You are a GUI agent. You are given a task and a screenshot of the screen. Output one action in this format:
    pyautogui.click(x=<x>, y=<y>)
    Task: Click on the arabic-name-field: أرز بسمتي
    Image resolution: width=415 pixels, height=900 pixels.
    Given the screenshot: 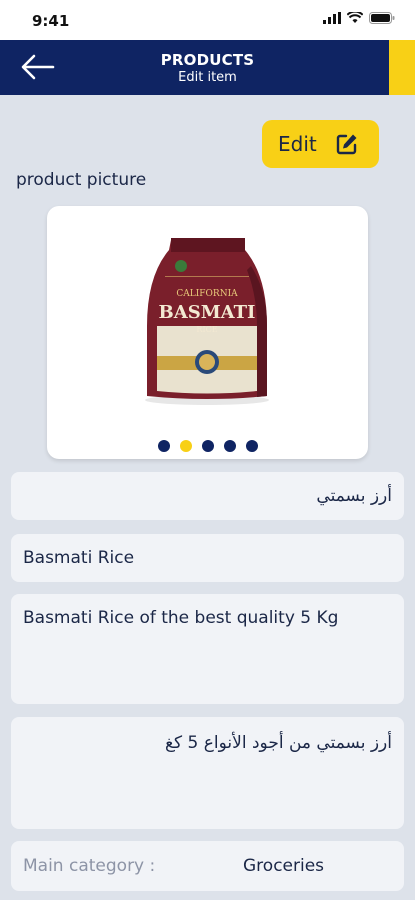 What is the action you would take?
    pyautogui.click(x=207, y=496)
    